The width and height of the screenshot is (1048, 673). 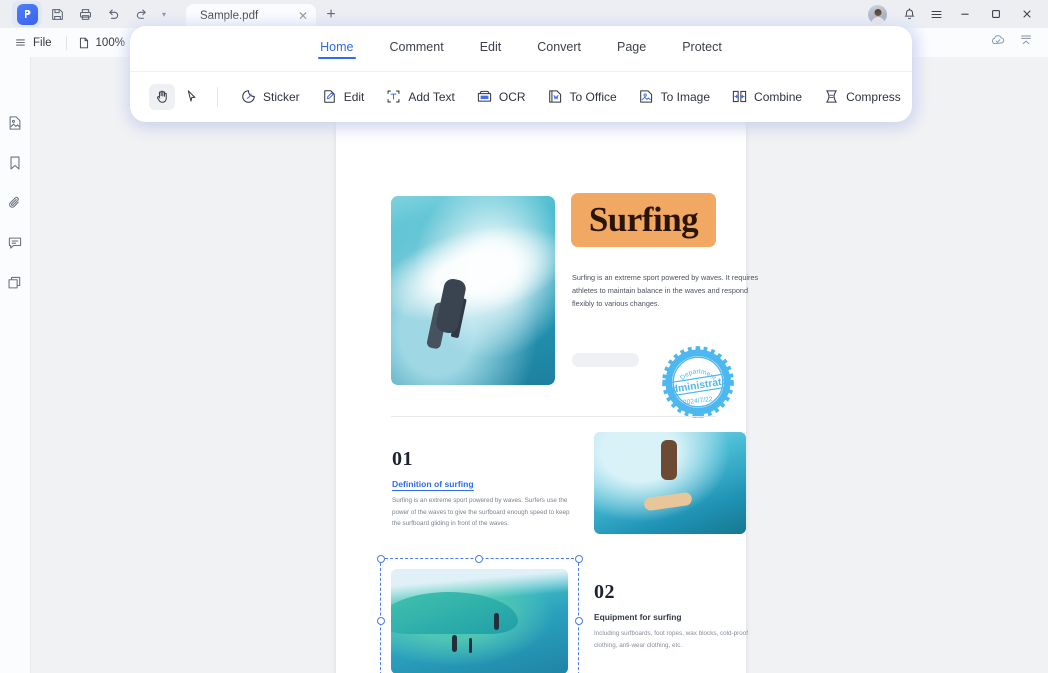 What do you see at coordinates (113, 14) in the screenshot?
I see `undo-icon` at bounding box center [113, 14].